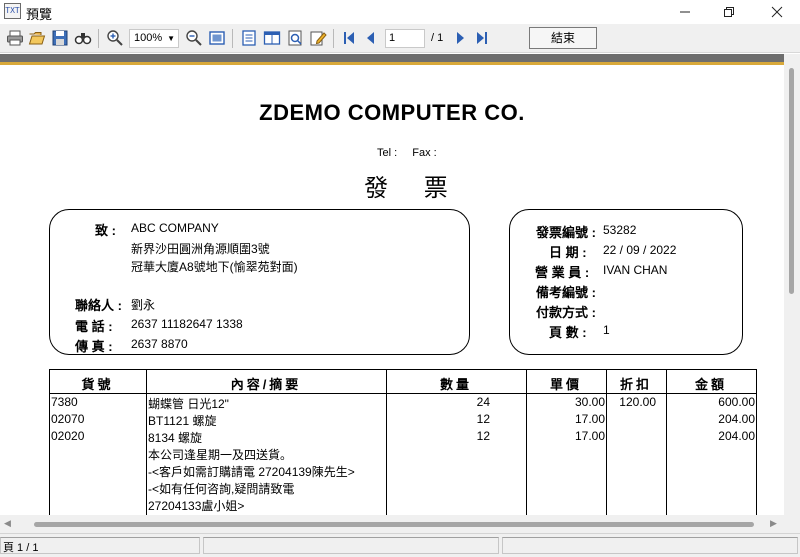 The height and width of the screenshot is (557, 800). I want to click on zoom-select: 100% ▼, so click(154, 38).